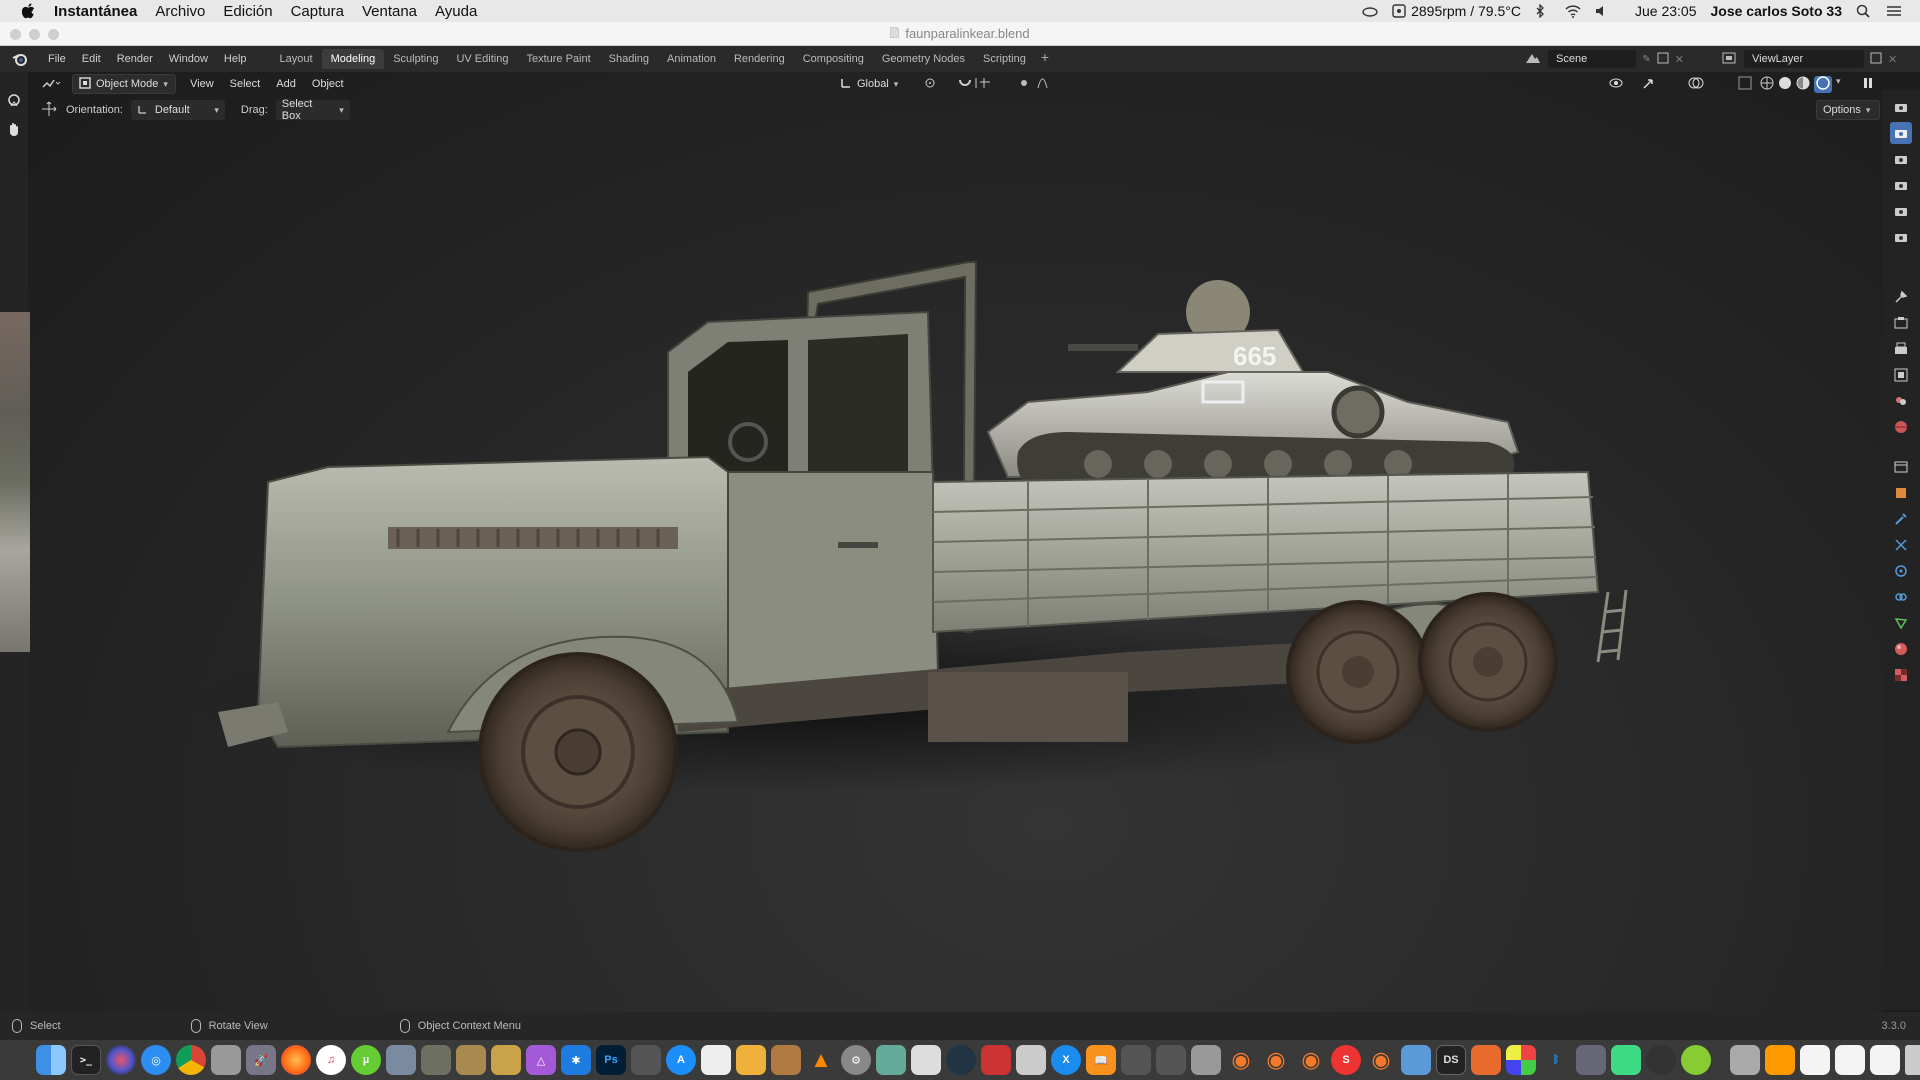 This screenshot has height=1080, width=1920. I want to click on tab-animation: Animation, so click(691, 59).